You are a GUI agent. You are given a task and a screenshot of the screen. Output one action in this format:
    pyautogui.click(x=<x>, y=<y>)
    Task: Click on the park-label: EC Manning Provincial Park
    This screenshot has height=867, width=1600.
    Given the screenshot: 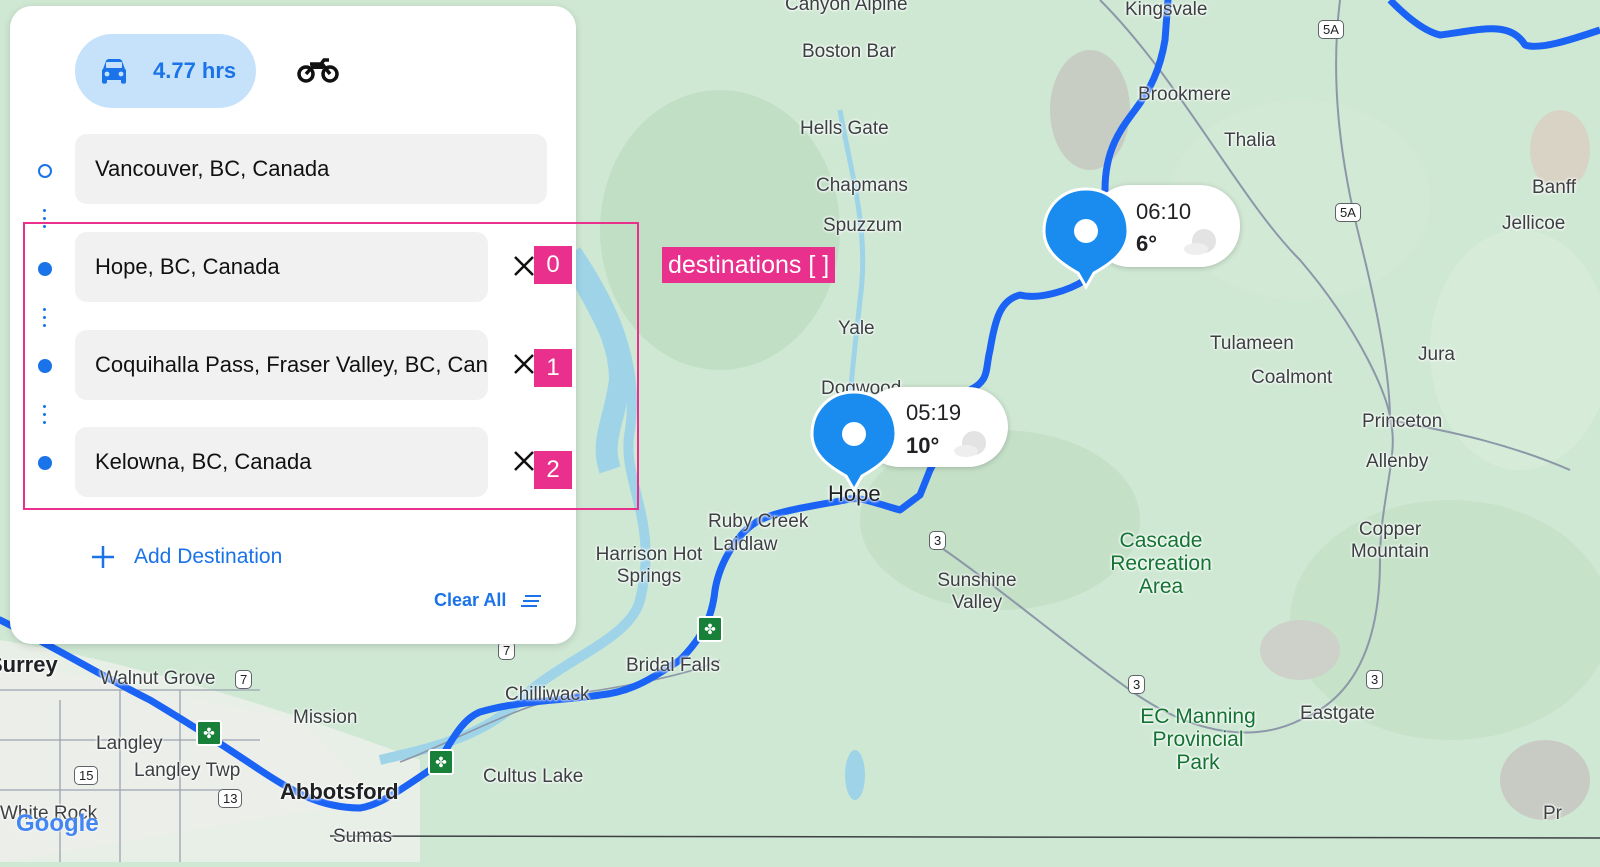 What is the action you would take?
    pyautogui.click(x=1198, y=739)
    